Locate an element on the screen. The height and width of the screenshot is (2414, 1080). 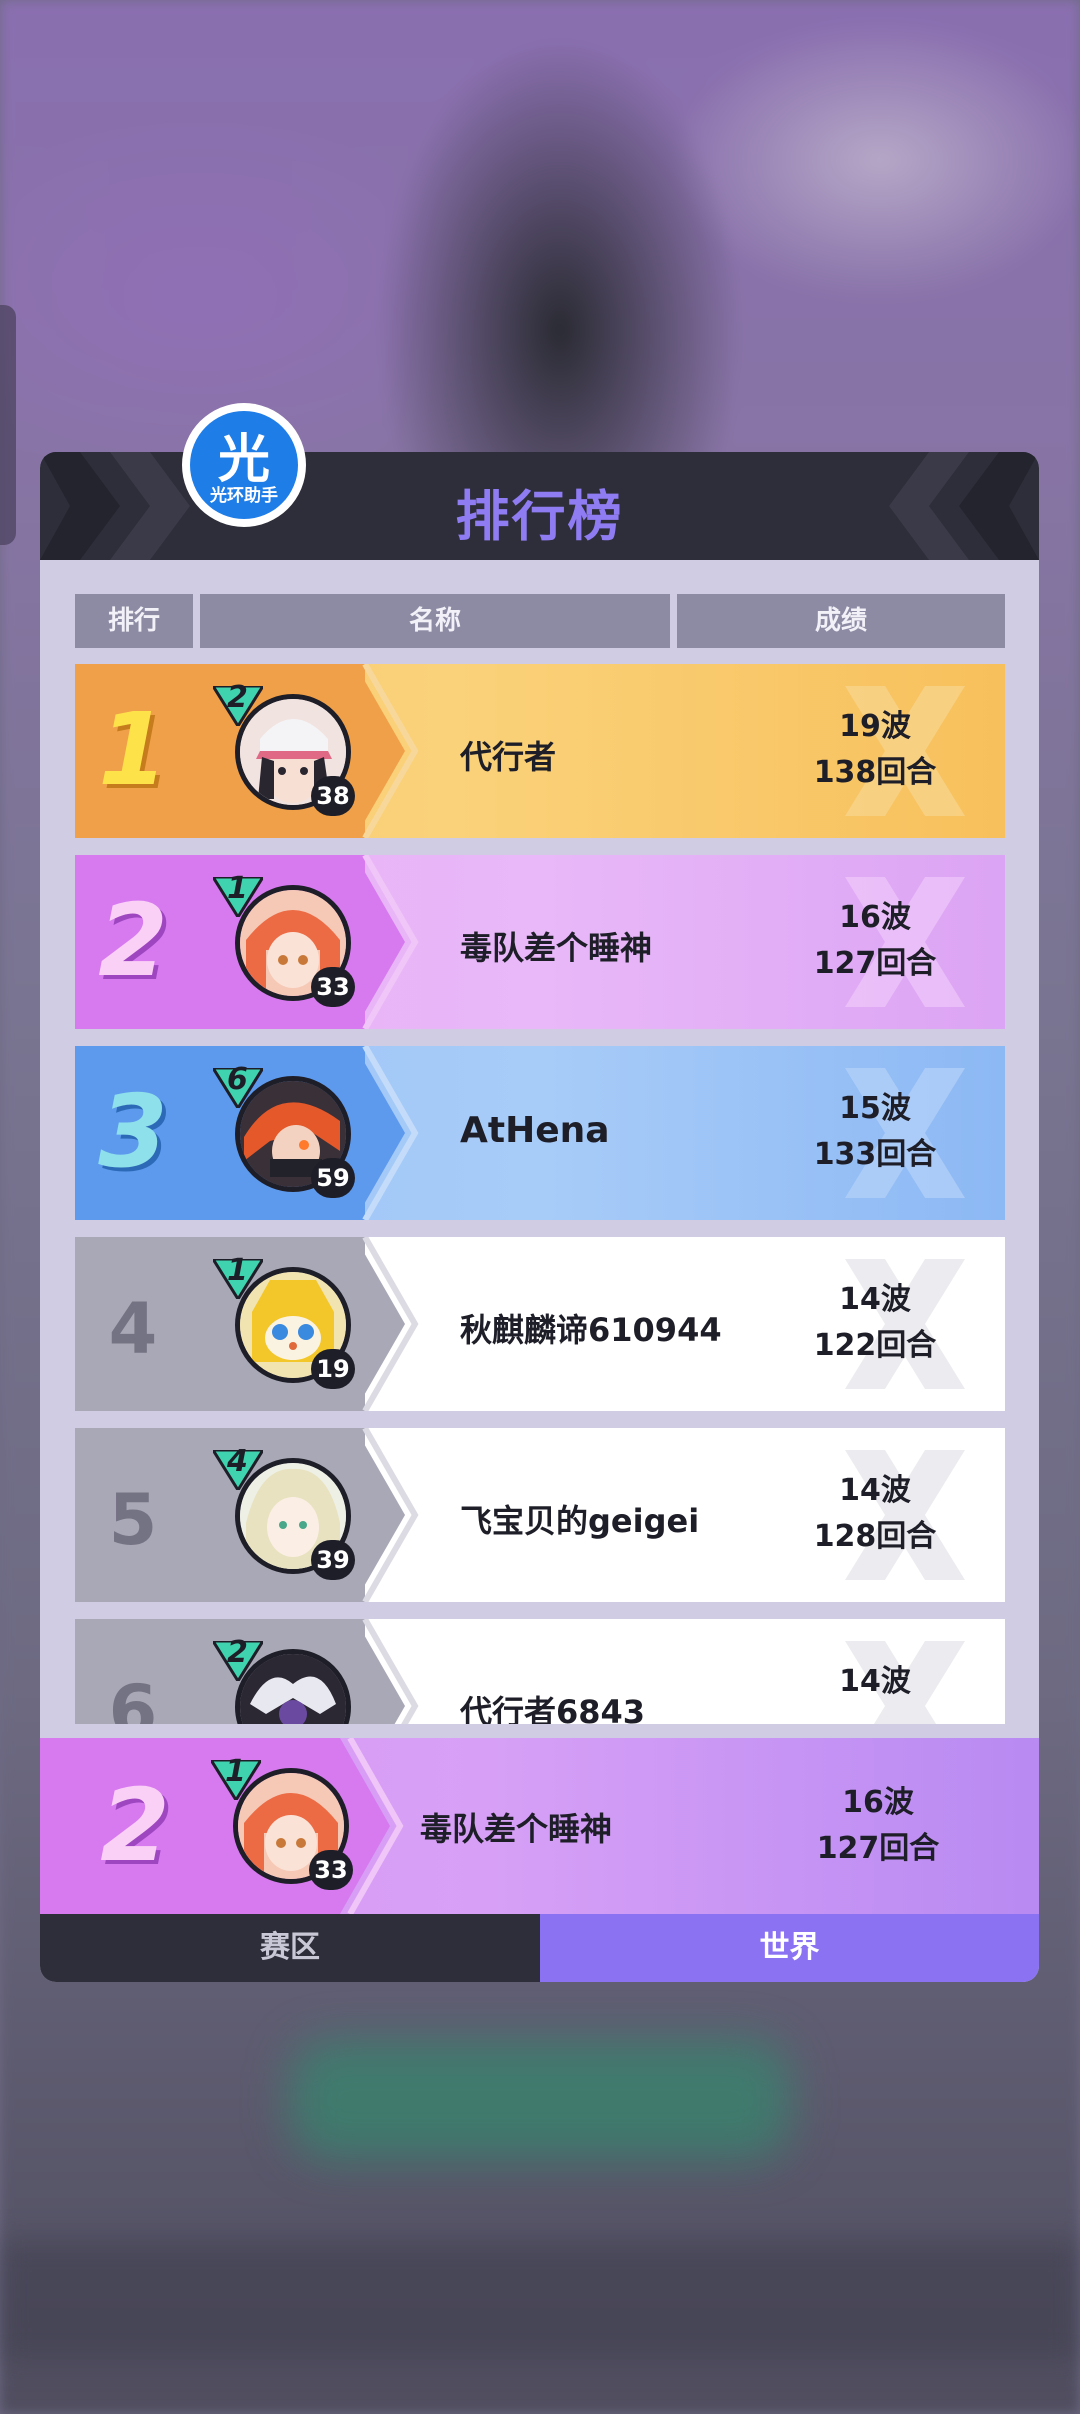
rank-number: 3 is located at coordinates (133, 1131).